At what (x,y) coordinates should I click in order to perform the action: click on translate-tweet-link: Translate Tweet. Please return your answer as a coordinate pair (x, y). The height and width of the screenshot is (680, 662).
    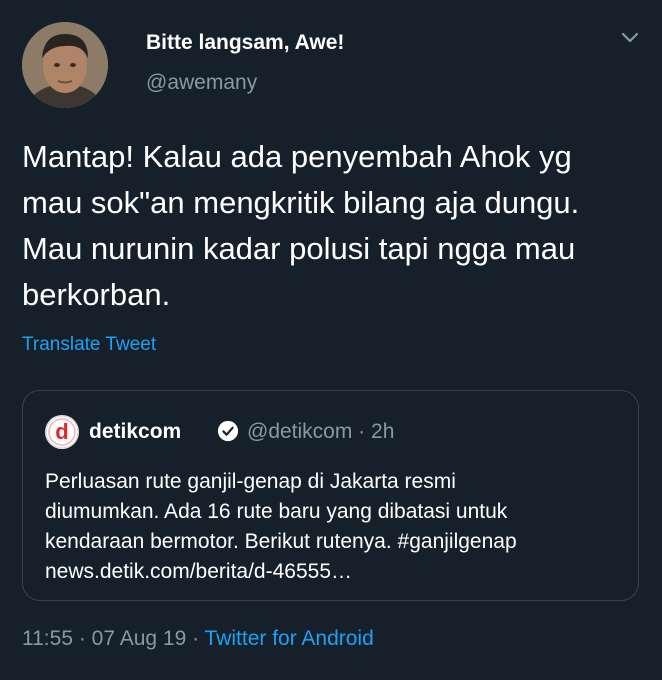
    Looking at the image, I should click on (89, 345).